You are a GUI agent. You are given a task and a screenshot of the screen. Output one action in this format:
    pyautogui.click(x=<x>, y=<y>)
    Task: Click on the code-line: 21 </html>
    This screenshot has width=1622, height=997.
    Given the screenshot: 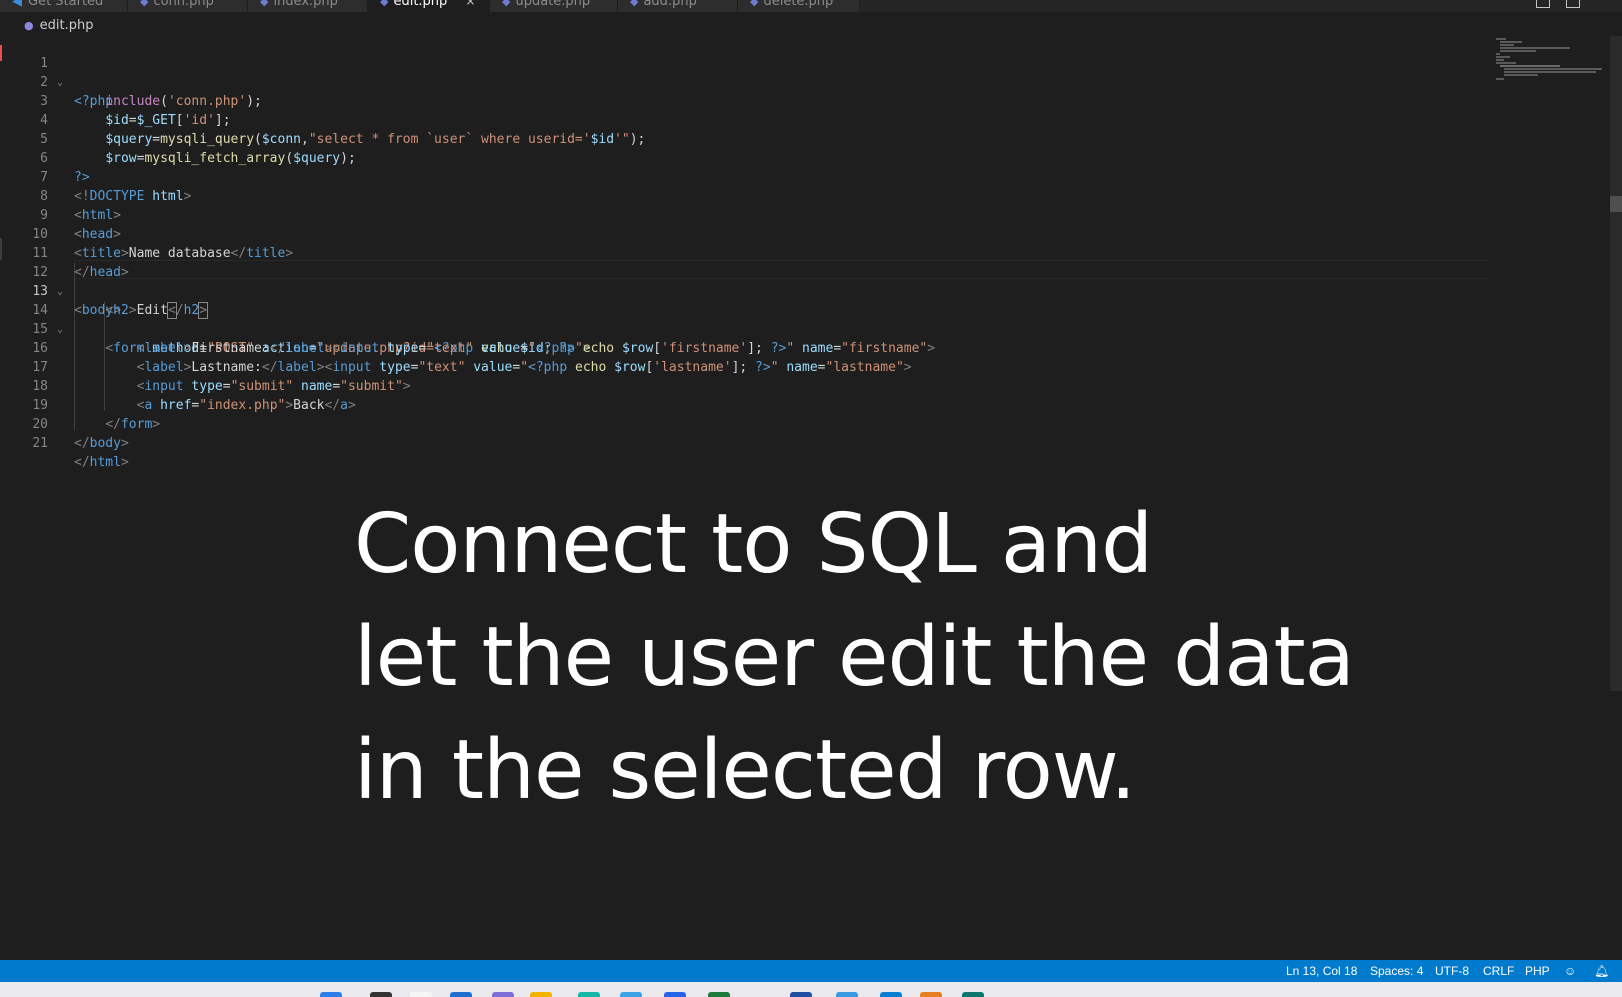 What is the action you would take?
    pyautogui.click(x=64, y=442)
    